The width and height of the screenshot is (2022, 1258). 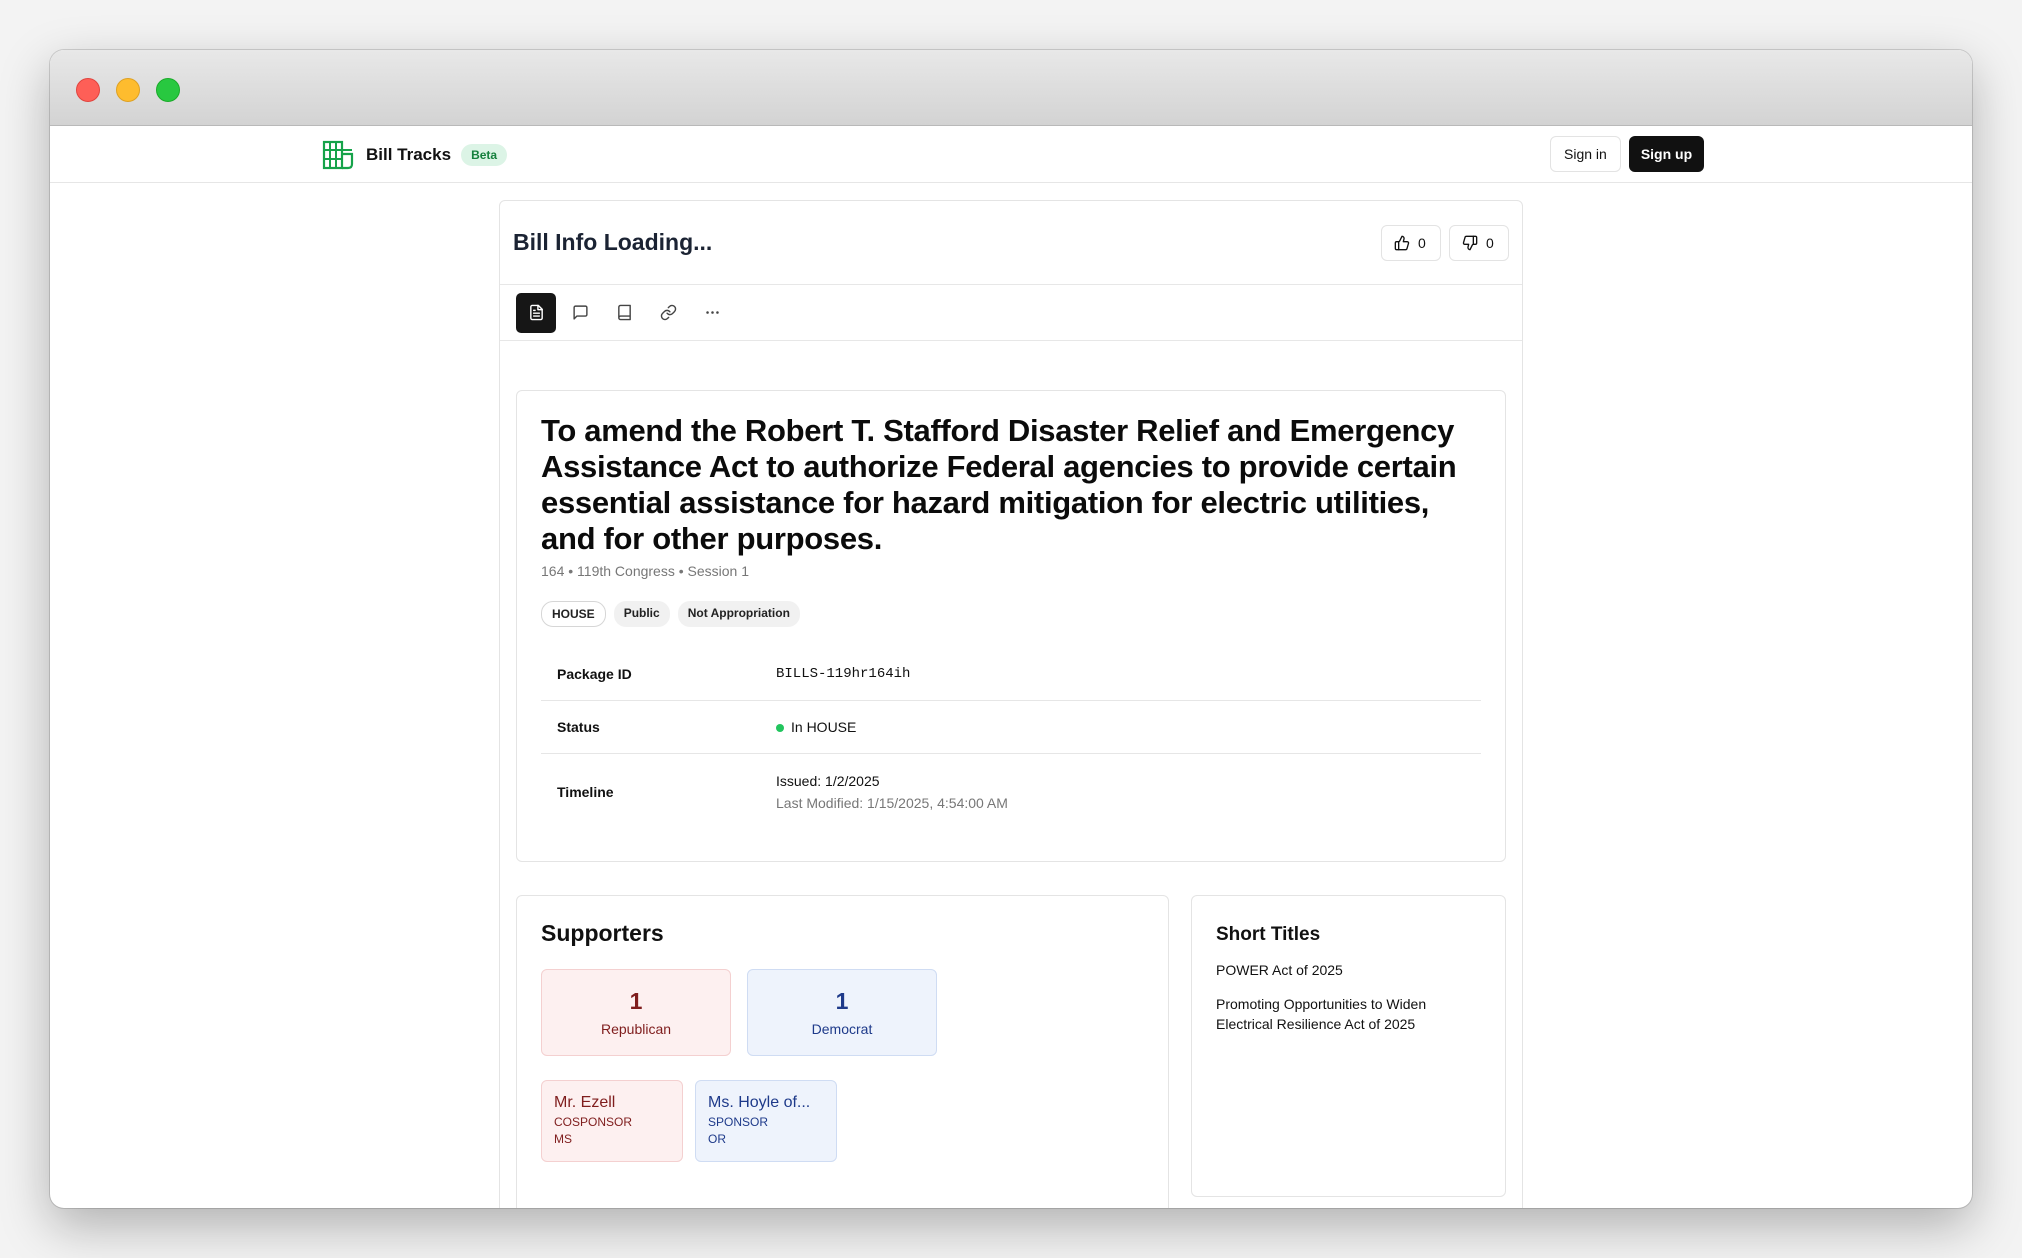 What do you see at coordinates (842, 1001) in the screenshot?
I see `democrat-count: 1` at bounding box center [842, 1001].